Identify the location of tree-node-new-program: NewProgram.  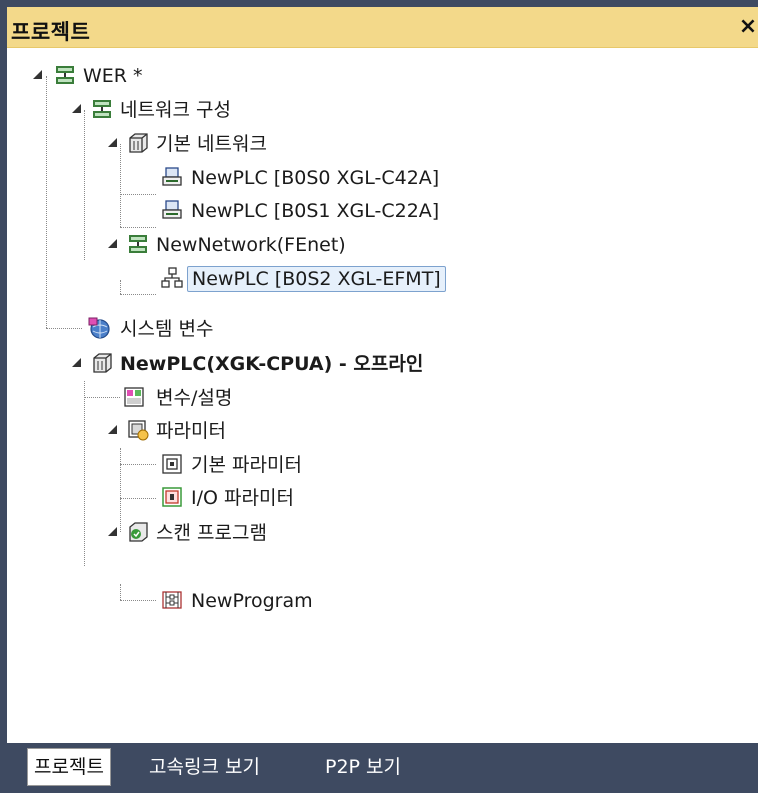
(207, 601).